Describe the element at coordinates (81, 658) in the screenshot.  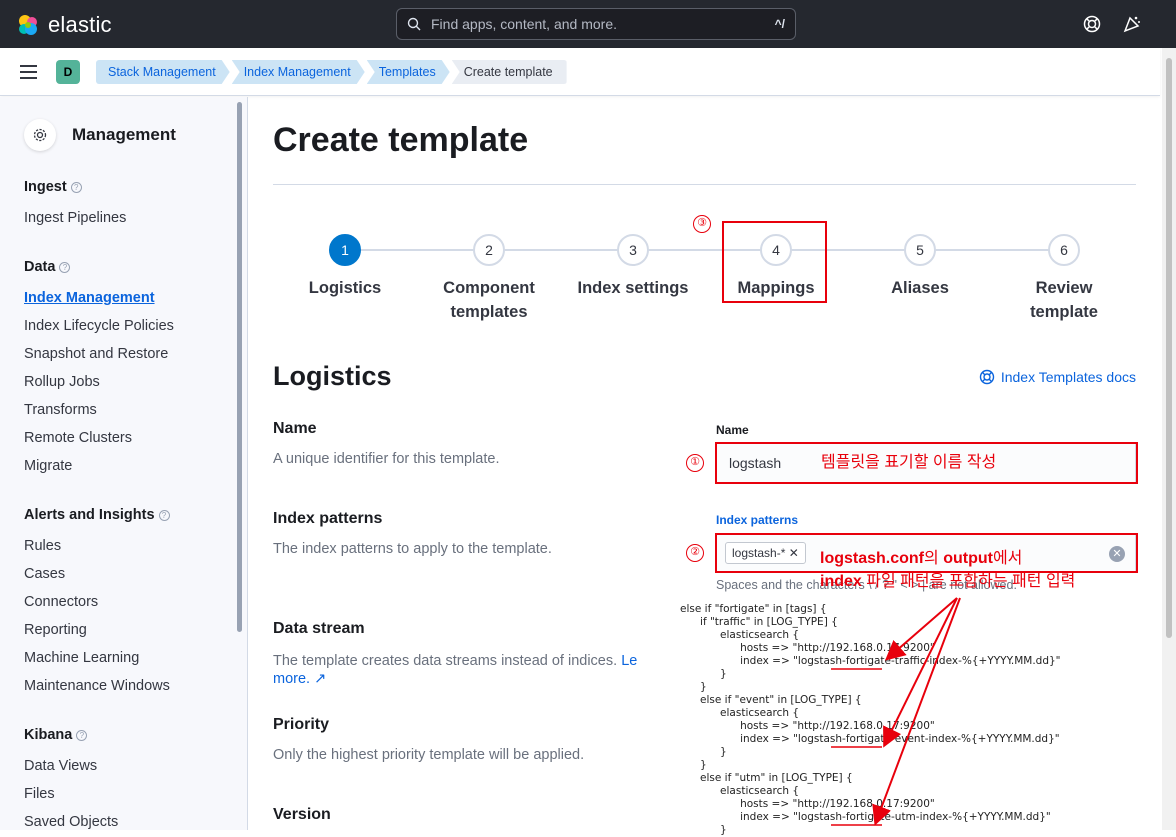
I see `sidebar-item-machine-learning: Machine Learning` at that location.